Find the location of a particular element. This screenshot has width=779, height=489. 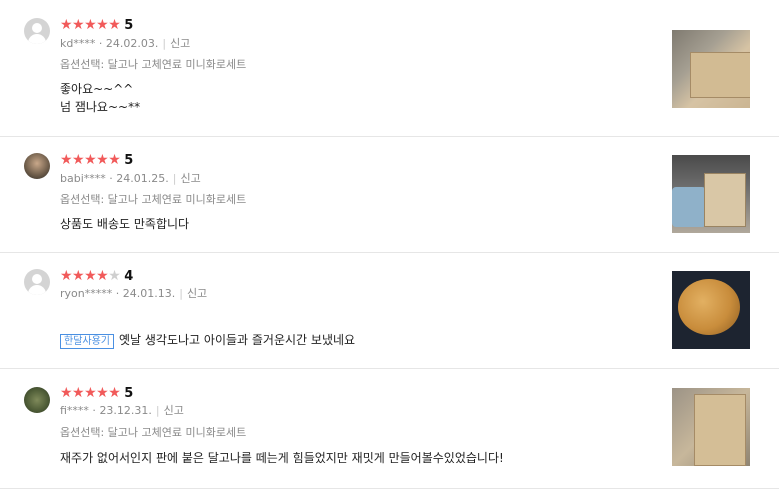

review-text-content: 옛날 생각도나고 아이들과 즐거운시간 보냈네요 is located at coordinates (237, 340).